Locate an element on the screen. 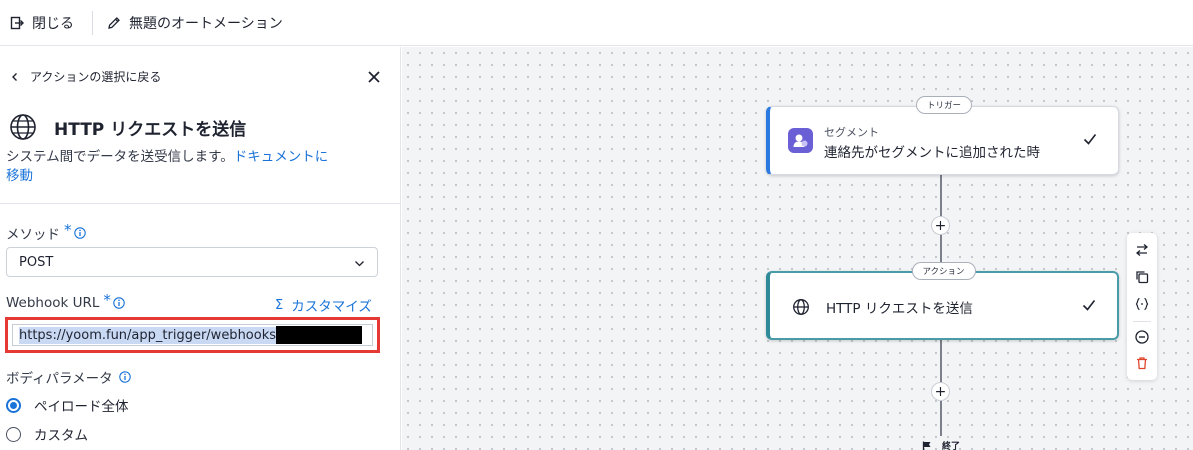 This screenshot has width=1193, height=450. method-label-row: メソッド * is located at coordinates (46, 232).